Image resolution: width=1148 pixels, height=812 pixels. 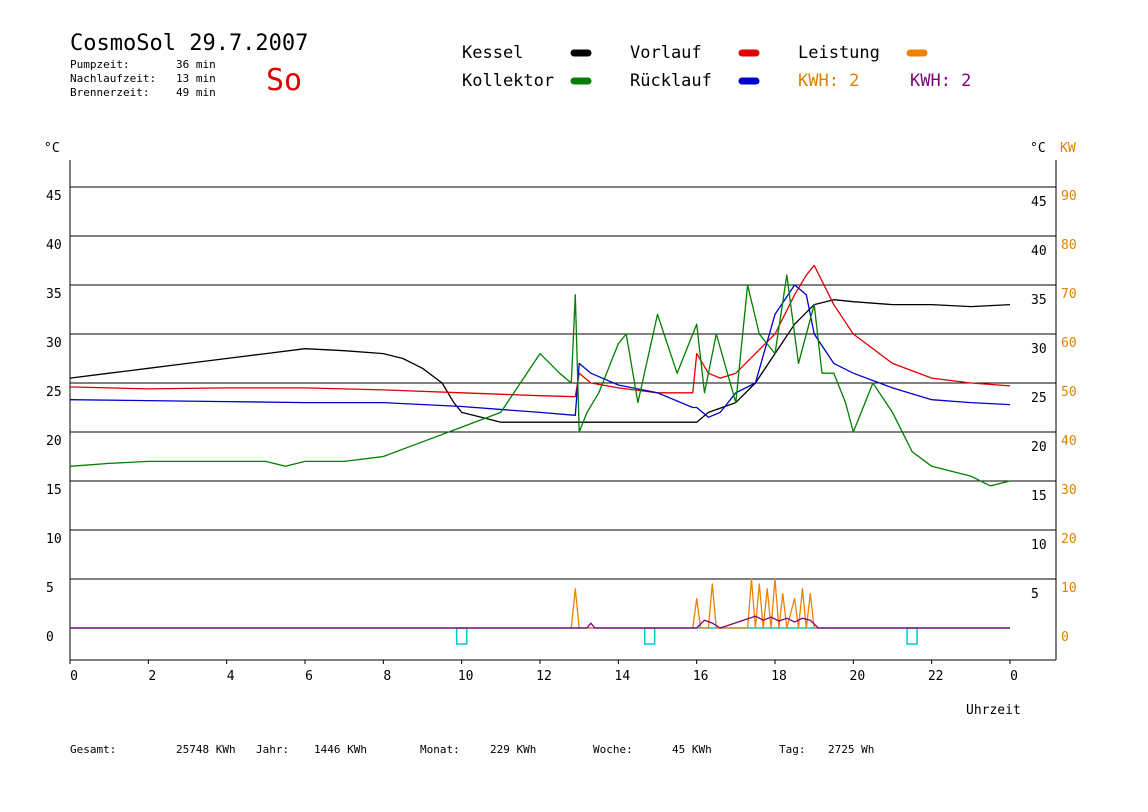 I want to click on series-line-kessel, so click(x=540, y=361).